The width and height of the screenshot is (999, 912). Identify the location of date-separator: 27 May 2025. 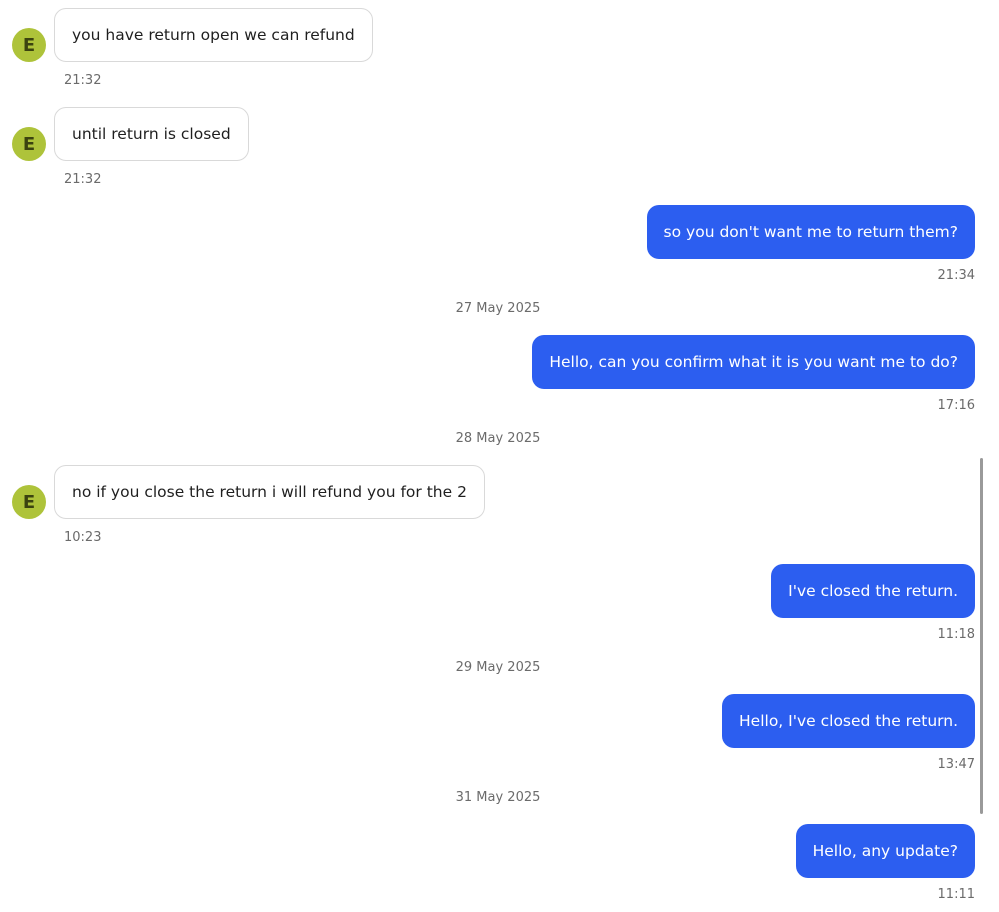
(498, 308).